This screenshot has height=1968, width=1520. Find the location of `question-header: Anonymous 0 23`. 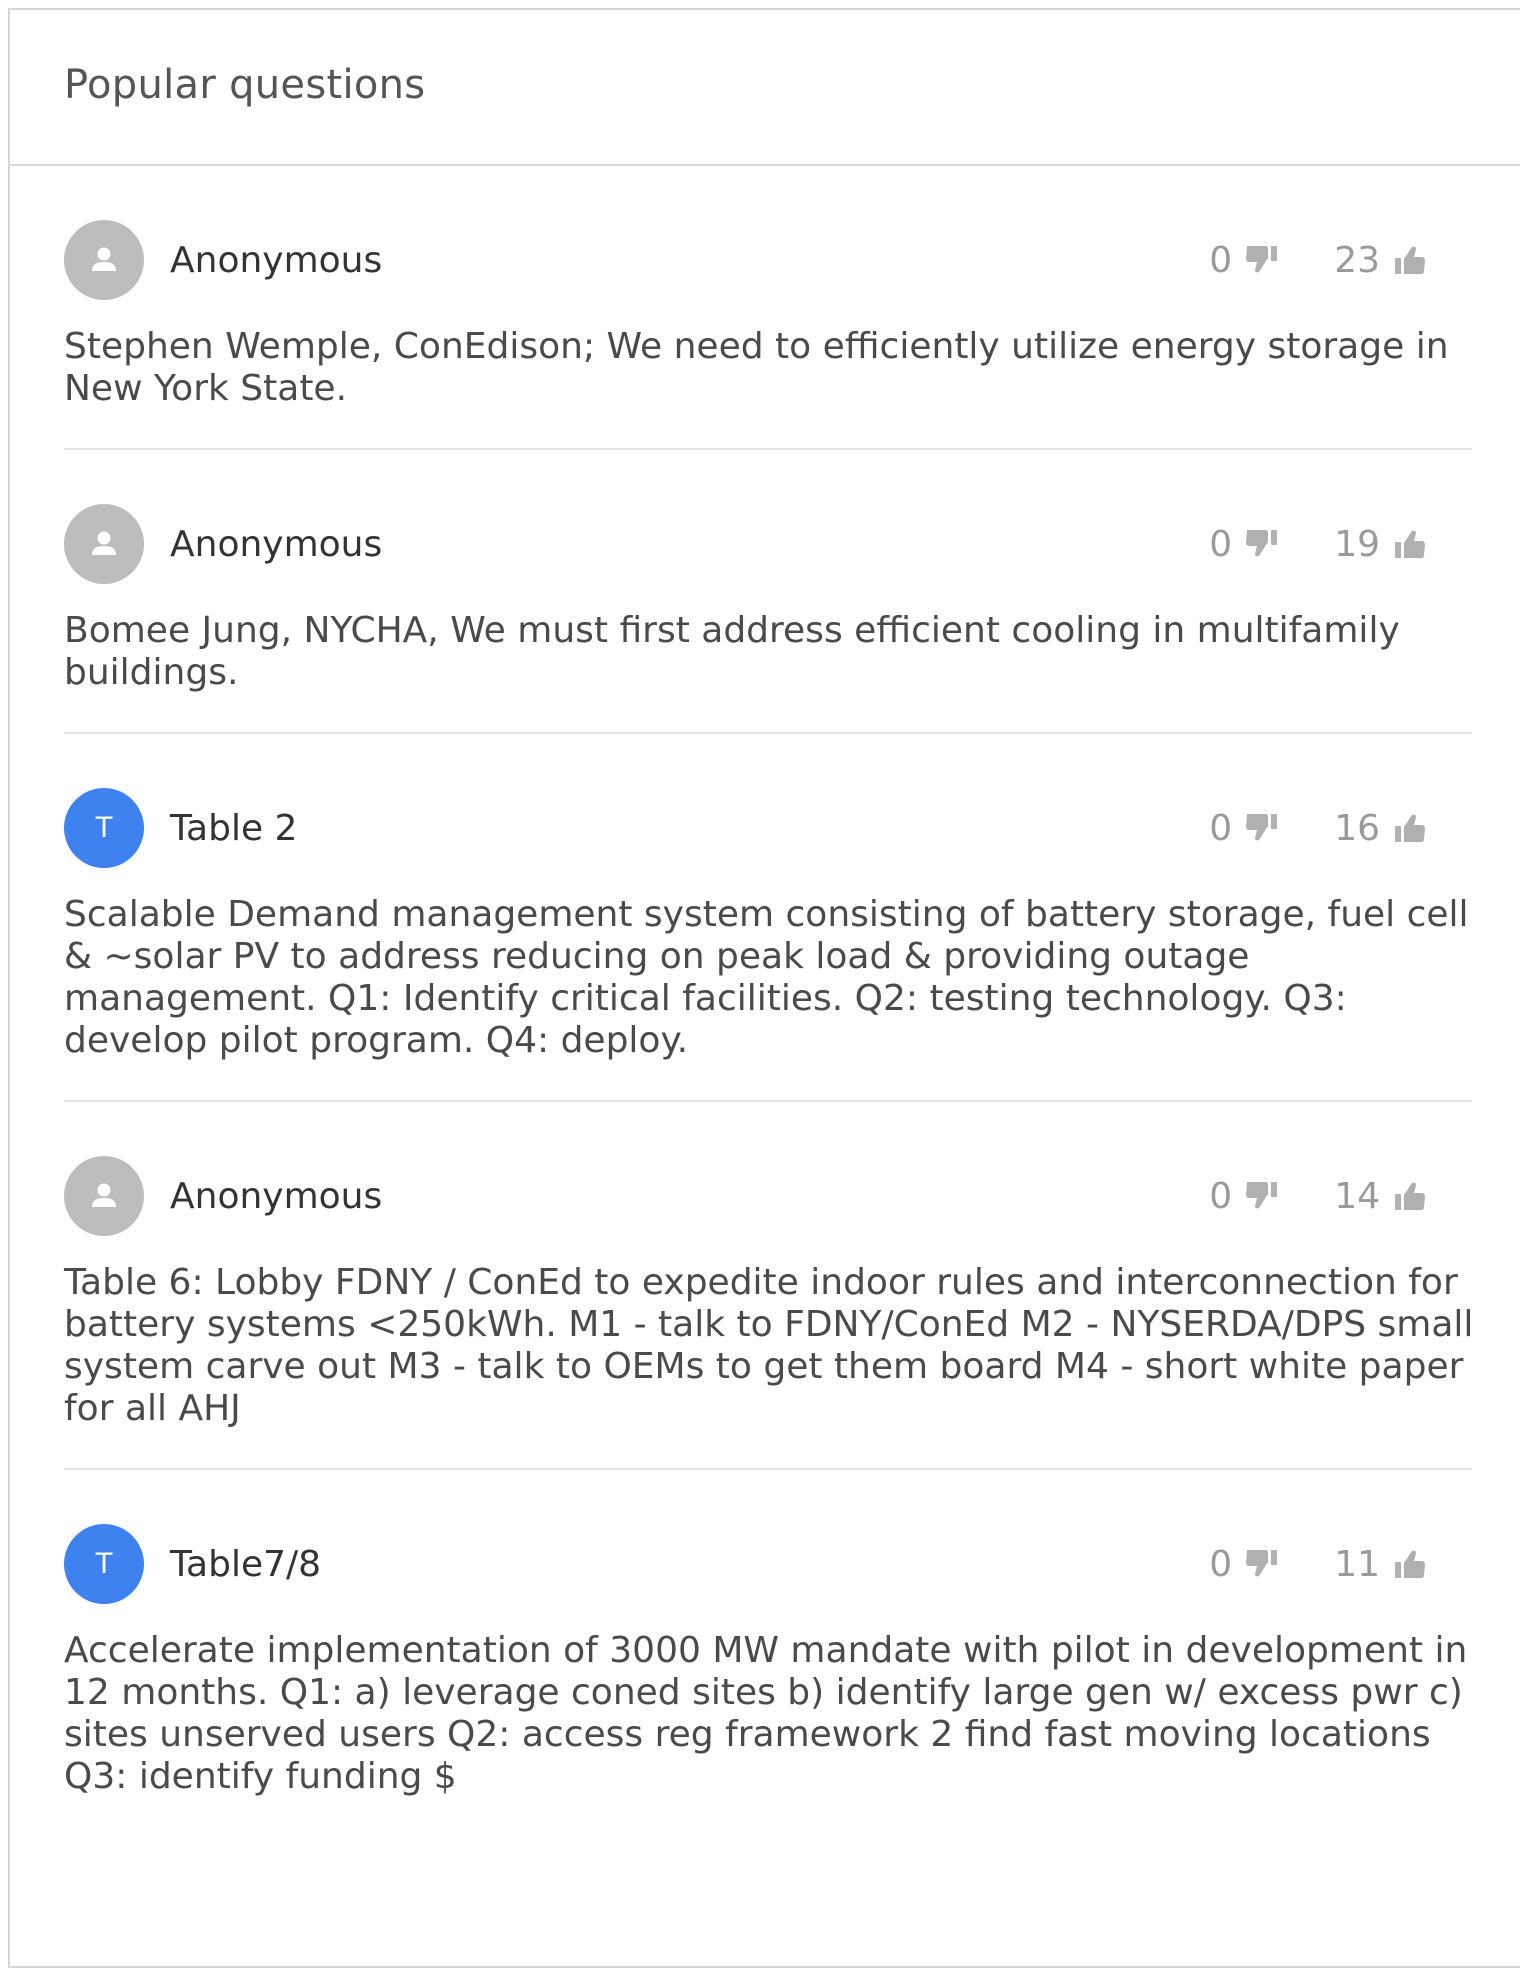

question-header: Anonymous 0 23 is located at coordinates (768, 260).